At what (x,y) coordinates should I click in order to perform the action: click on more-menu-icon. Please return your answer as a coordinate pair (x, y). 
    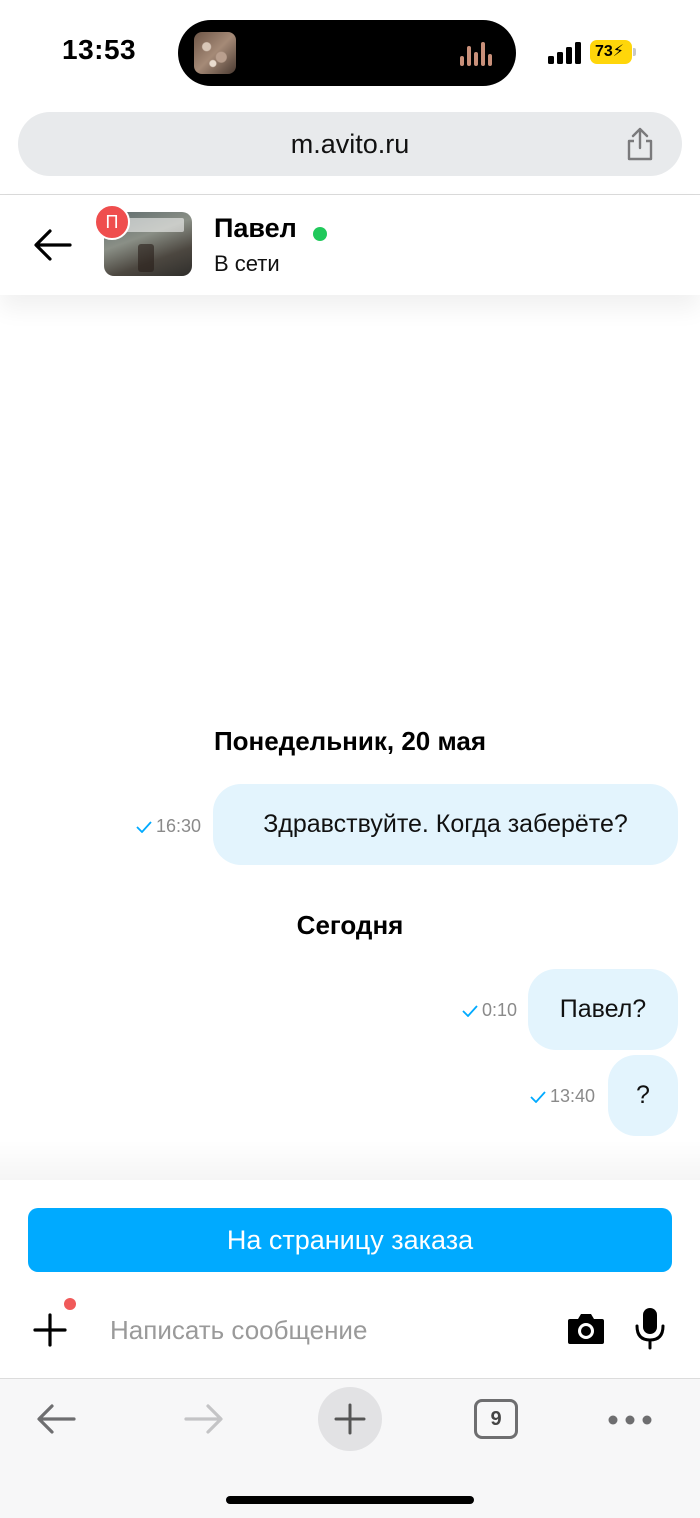
    Looking at the image, I should click on (630, 1420).